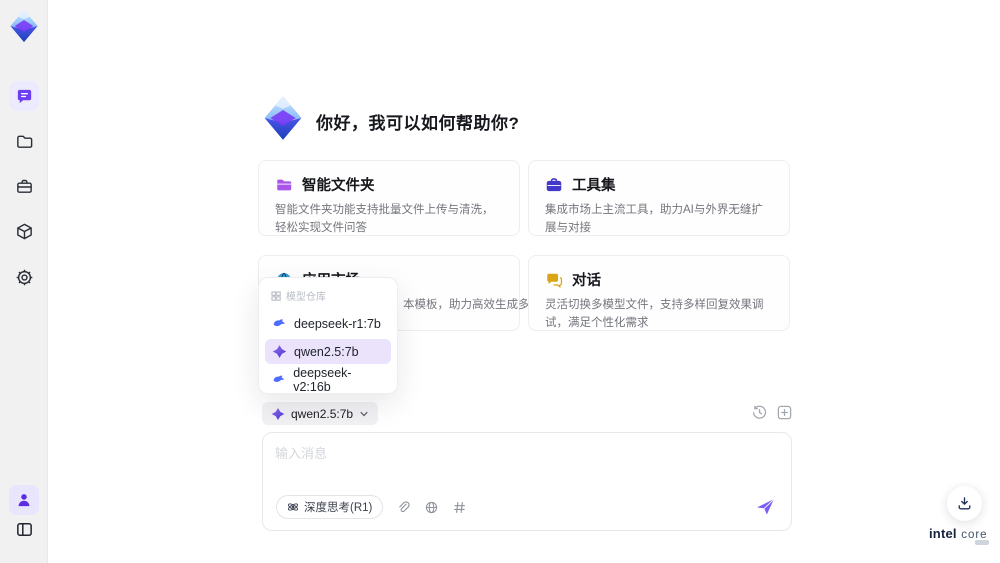  I want to click on history-icon, so click(759, 412).